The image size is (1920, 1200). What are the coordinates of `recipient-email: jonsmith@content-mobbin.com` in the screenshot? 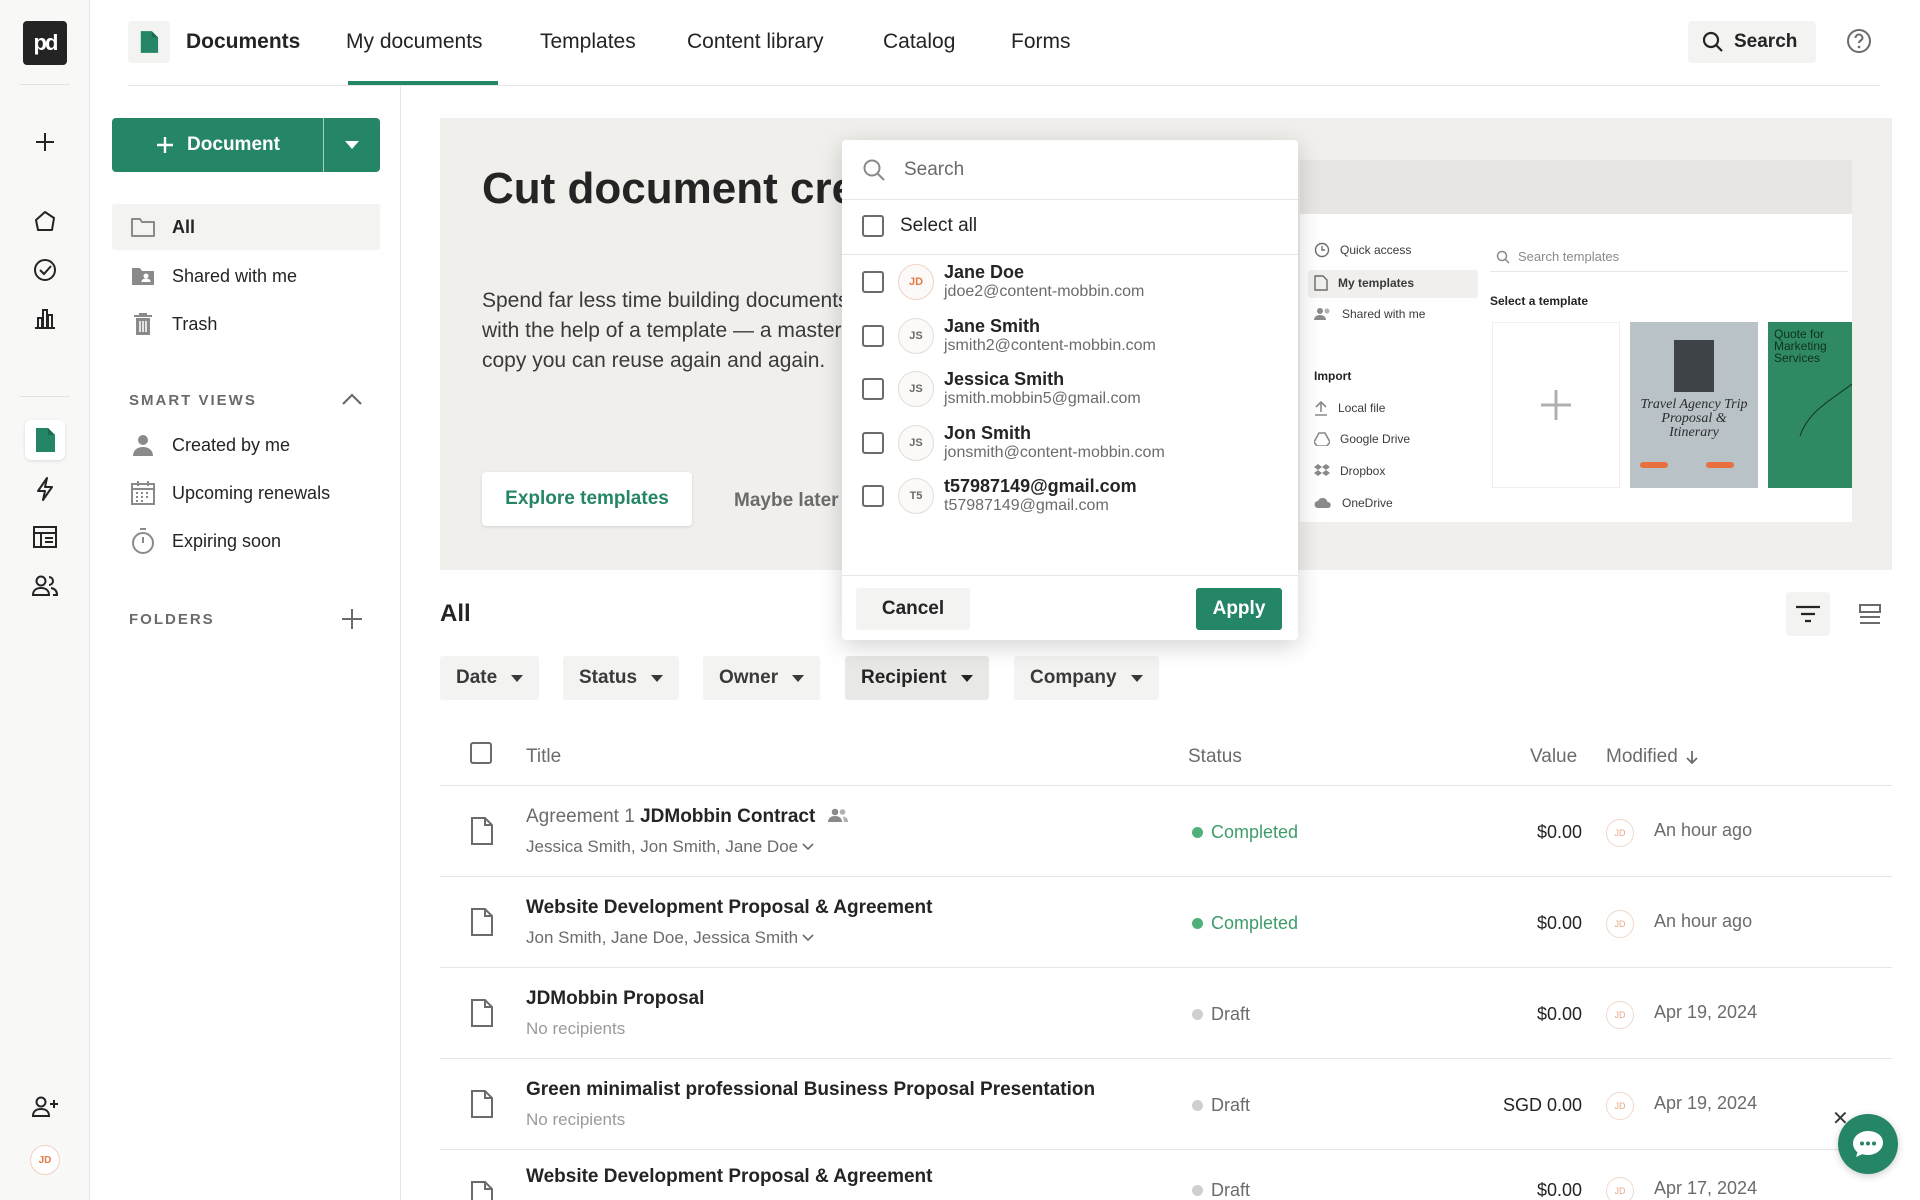 It's located at (1054, 452).